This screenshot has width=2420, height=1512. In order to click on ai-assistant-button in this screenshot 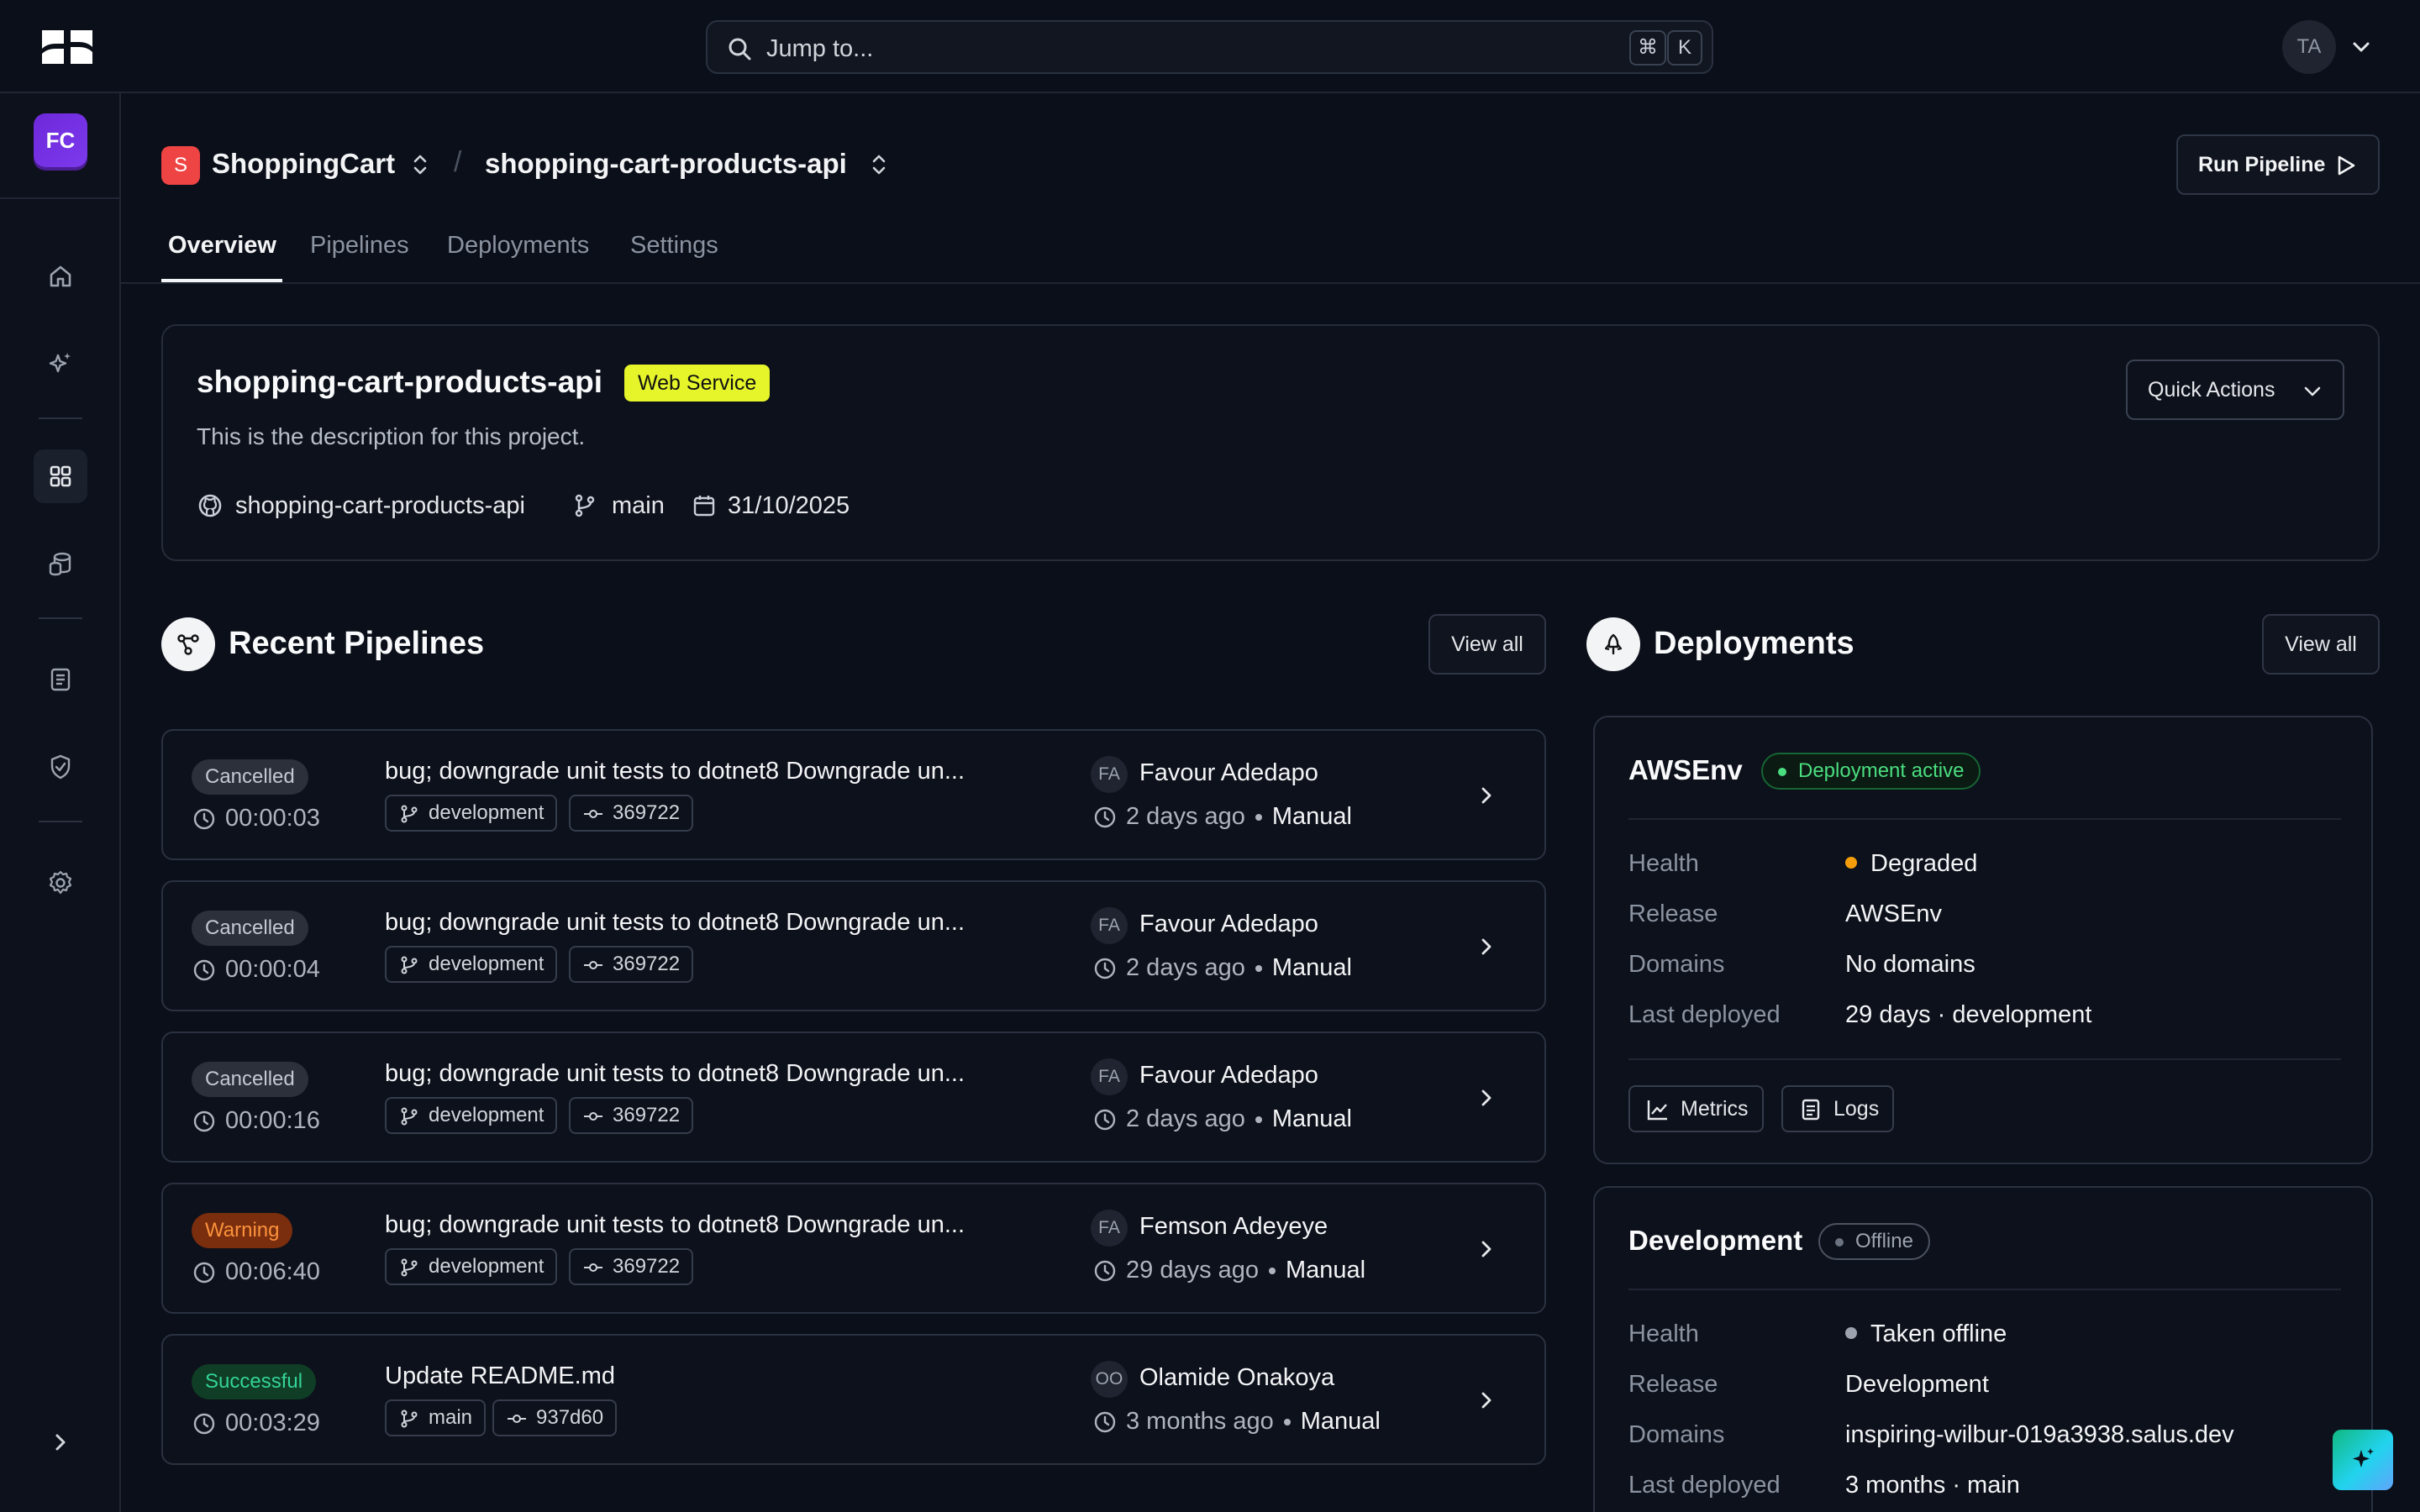, I will do `click(2363, 1460)`.